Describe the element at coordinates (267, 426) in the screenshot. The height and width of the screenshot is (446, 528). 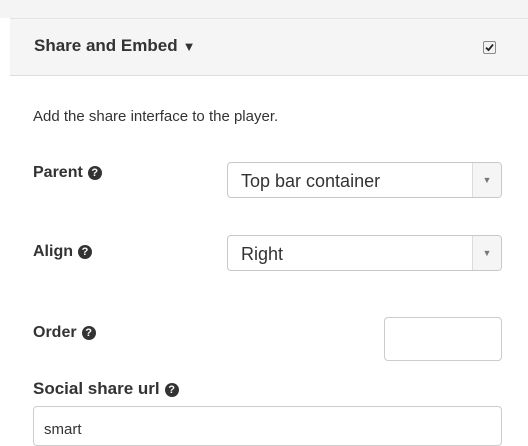
I see `social-share-url-input` at that location.